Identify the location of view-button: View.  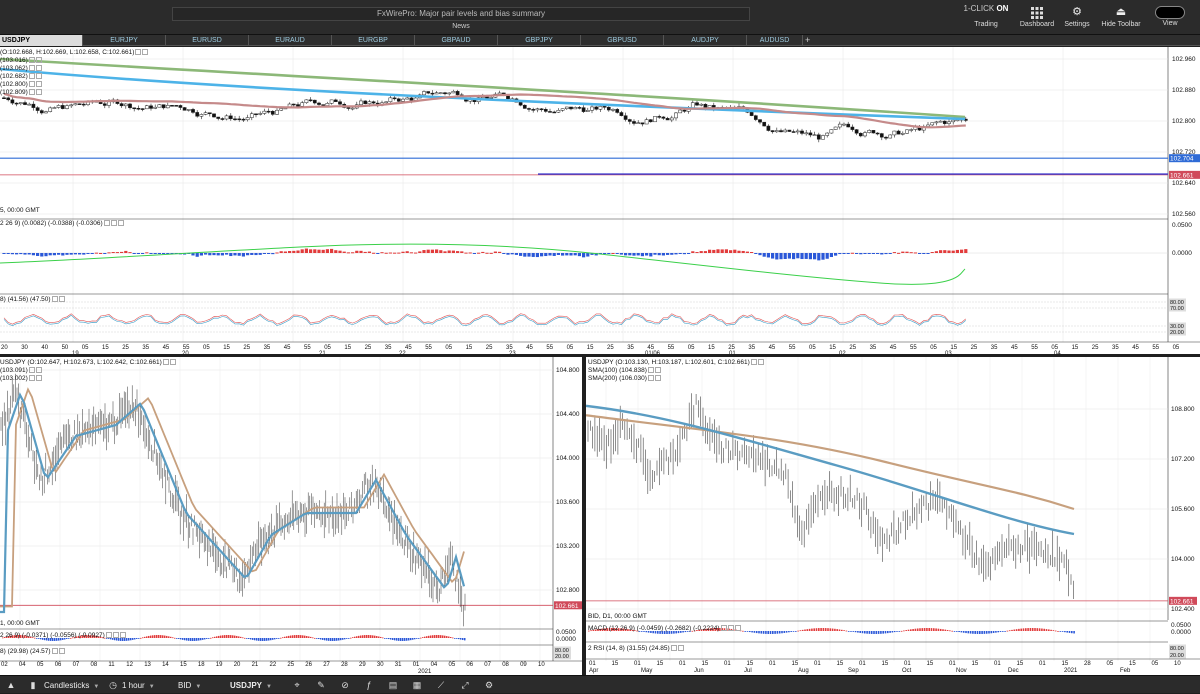
(1170, 18).